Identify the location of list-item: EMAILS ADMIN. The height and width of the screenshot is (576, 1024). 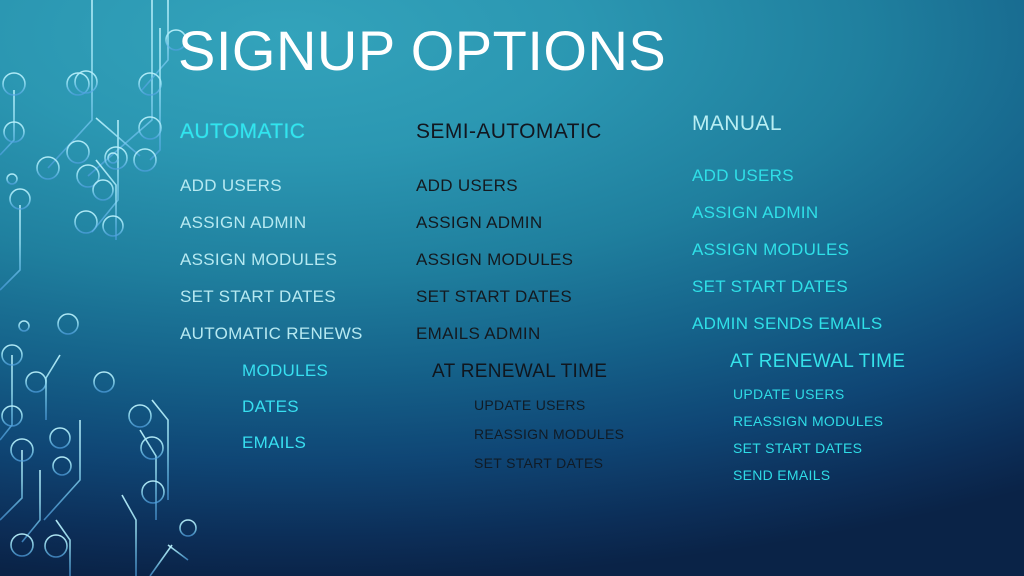
(478, 333).